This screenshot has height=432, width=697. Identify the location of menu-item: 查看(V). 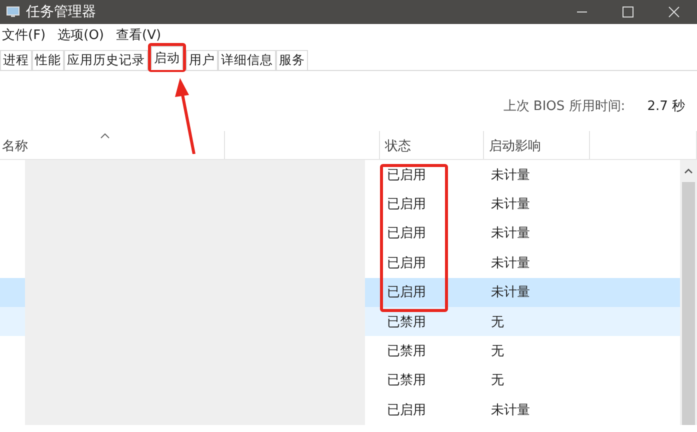
(139, 35).